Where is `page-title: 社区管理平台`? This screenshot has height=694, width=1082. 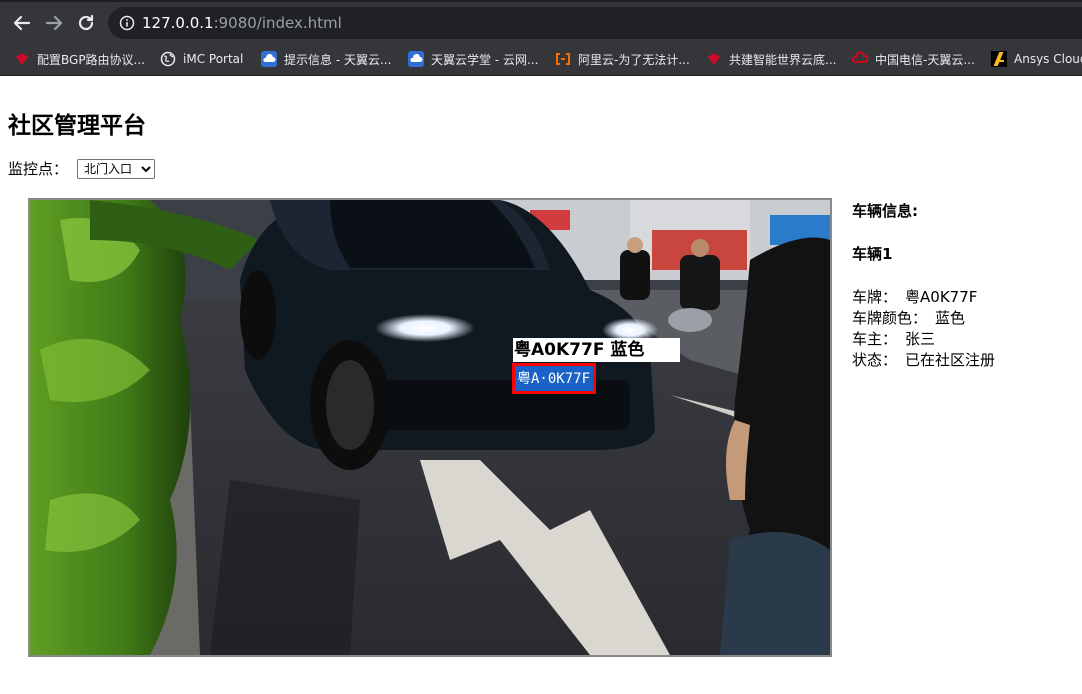
page-title: 社区管理平台 is located at coordinates (77, 126).